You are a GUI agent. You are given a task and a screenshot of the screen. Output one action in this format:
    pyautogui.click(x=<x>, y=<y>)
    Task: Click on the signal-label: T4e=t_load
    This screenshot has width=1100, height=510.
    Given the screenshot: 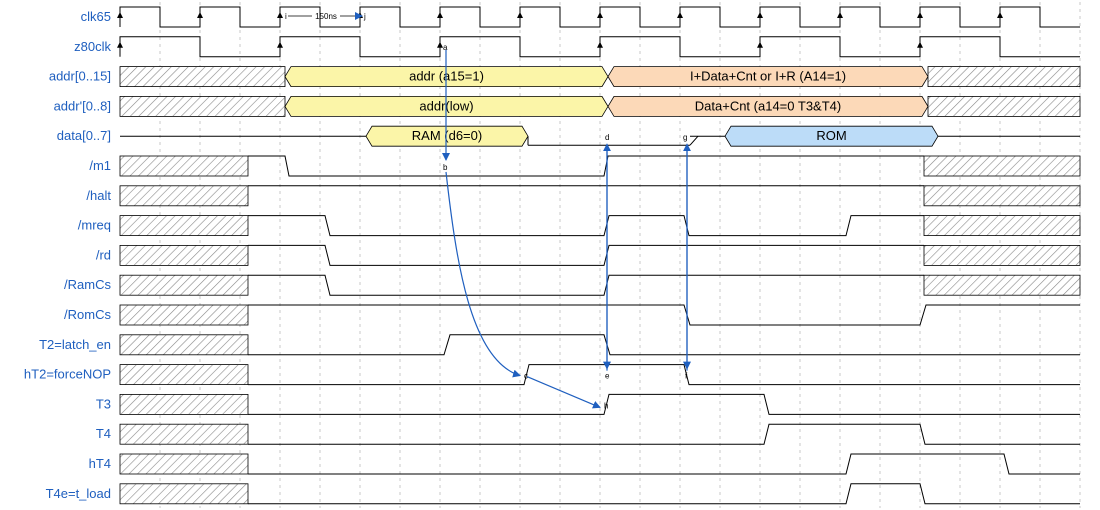 What is the action you would take?
    pyautogui.click(x=78, y=493)
    